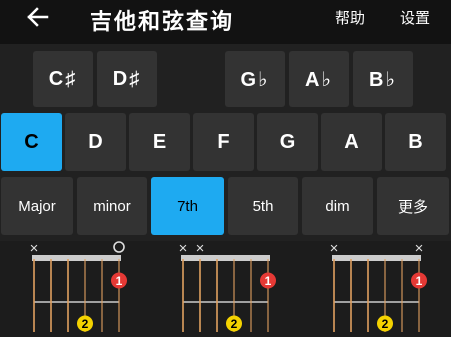 The width and height of the screenshot is (451, 337). What do you see at coordinates (37, 206) in the screenshot?
I see `quality-major: Major` at bounding box center [37, 206].